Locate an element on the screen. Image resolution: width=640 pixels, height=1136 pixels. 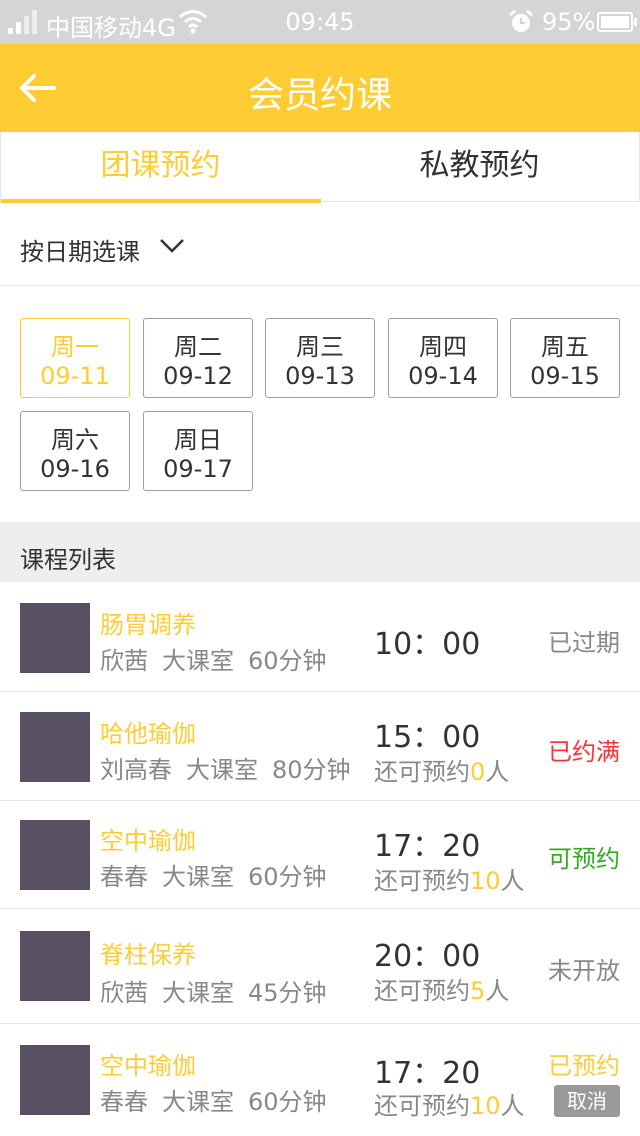
course-row: 空中瑜伽 春春 大课室 60分钟 17：20 还可预约10人 可预约 is located at coordinates (320, 855).